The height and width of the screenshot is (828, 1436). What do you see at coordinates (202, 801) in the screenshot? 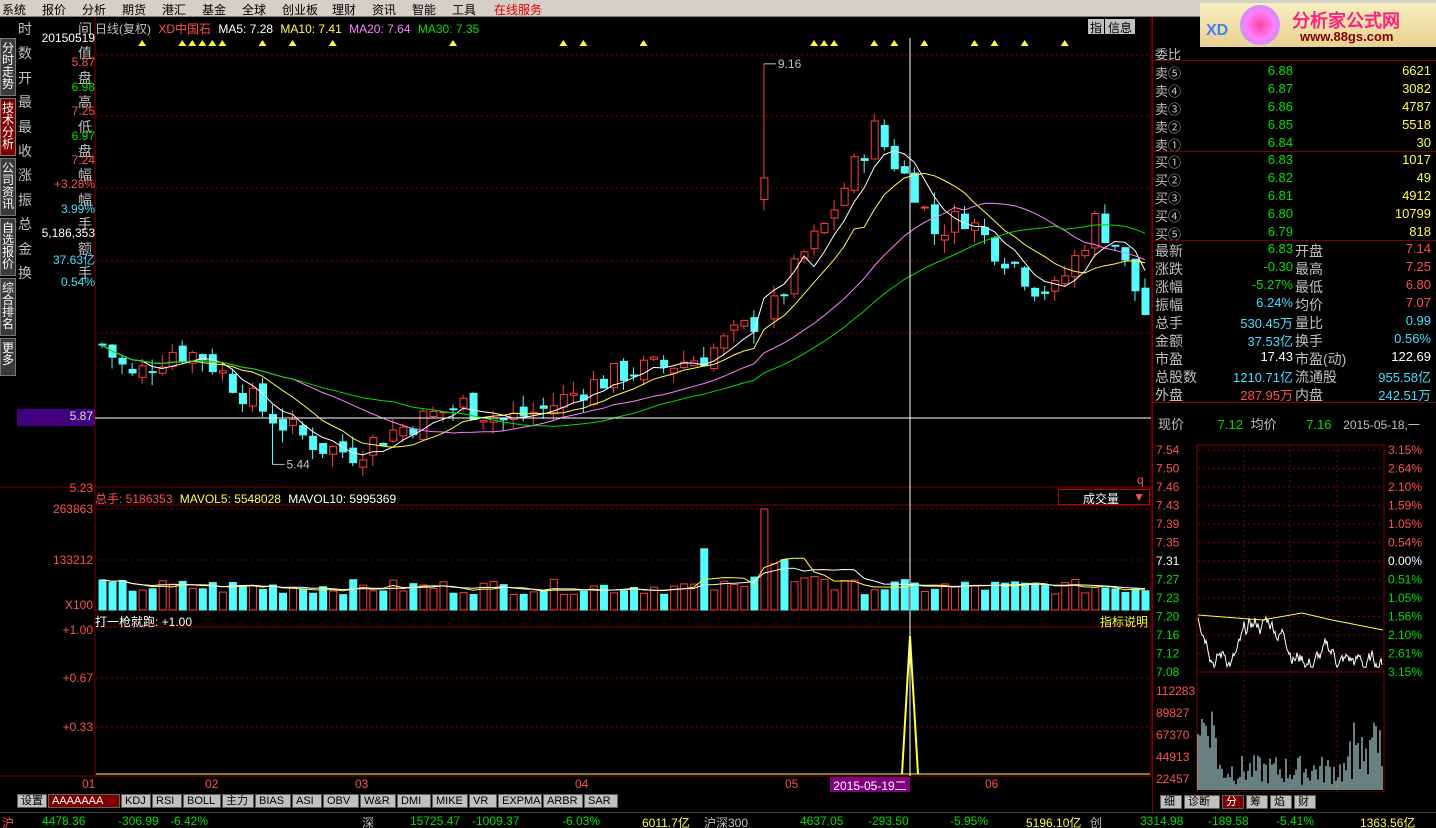
I see `indicator-tab-4: BOLL` at bounding box center [202, 801].